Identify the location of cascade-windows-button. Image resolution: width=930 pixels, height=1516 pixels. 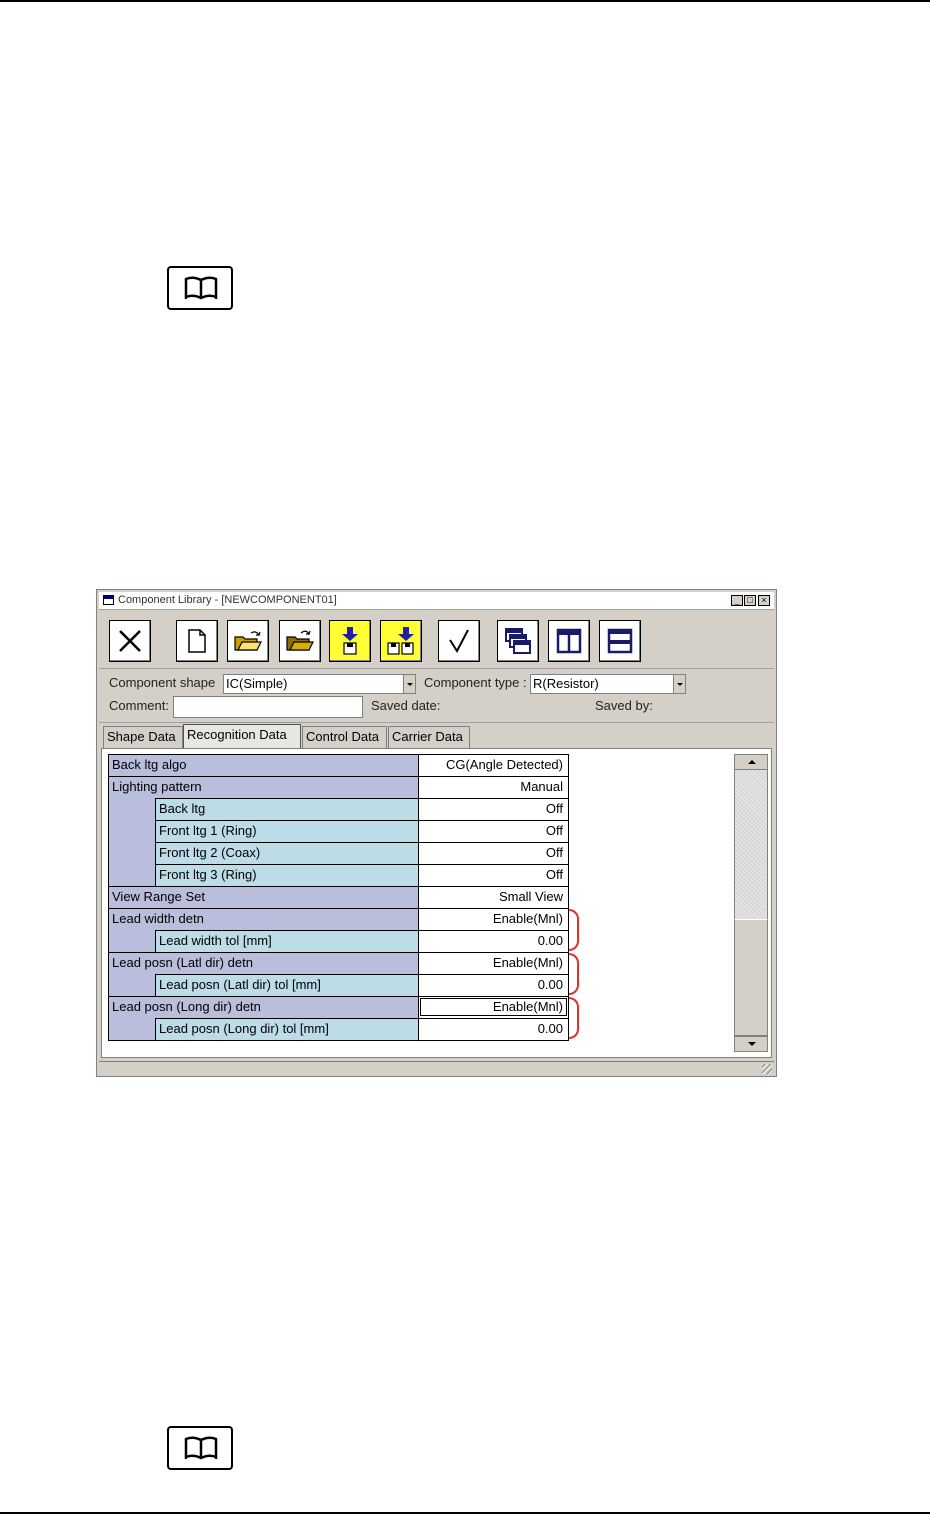
(518, 641).